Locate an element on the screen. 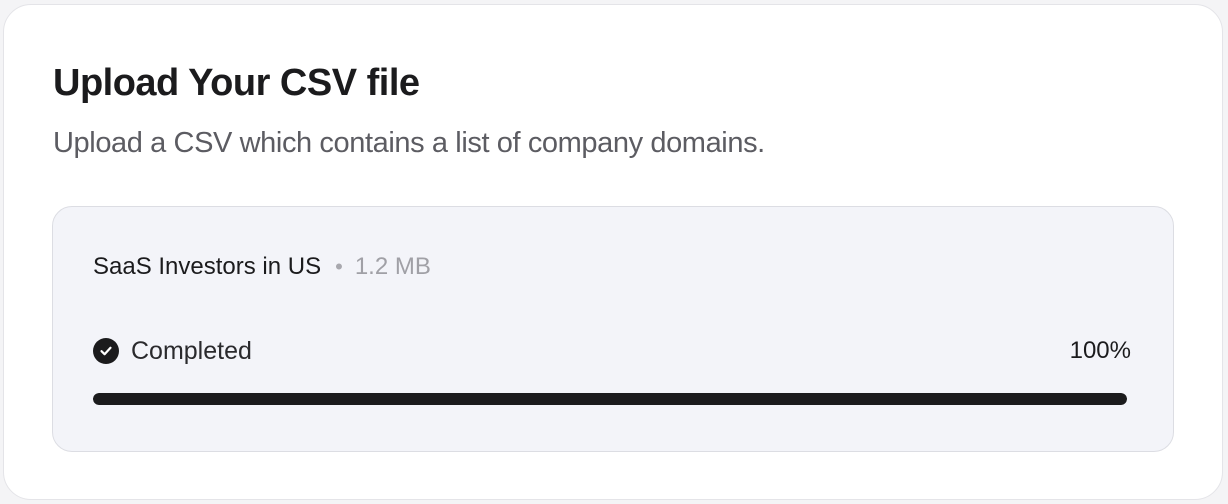  file-size: 1.2 MB is located at coordinates (392, 266).